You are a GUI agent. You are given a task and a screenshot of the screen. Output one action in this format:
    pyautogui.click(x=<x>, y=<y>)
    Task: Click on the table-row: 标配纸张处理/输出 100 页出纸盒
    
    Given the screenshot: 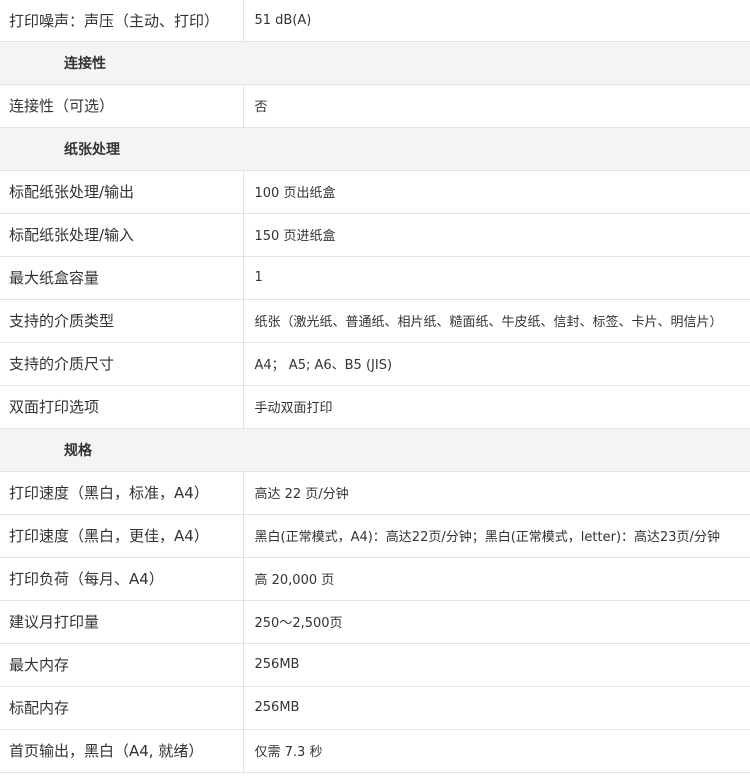 What is the action you would take?
    pyautogui.click(x=375, y=192)
    